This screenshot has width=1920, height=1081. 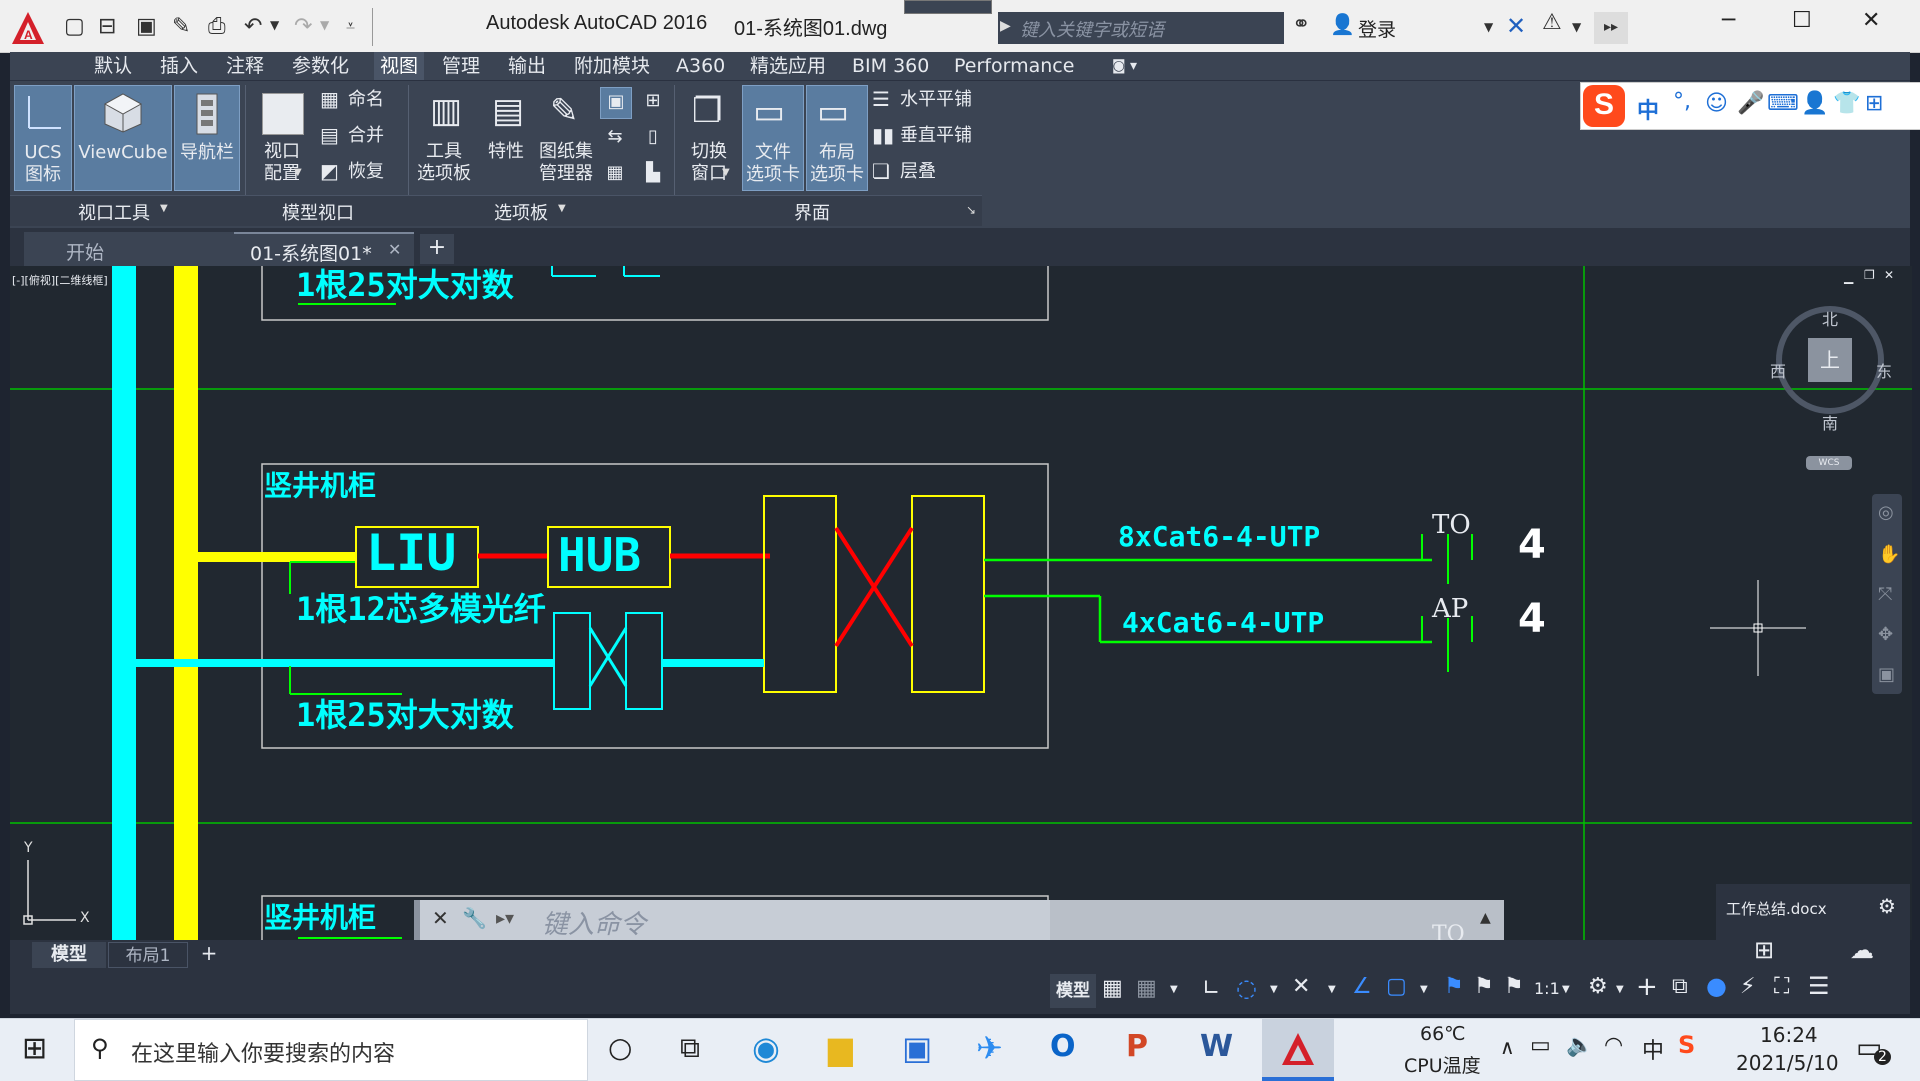 I want to click on word-icon: W, so click(x=1216, y=1046).